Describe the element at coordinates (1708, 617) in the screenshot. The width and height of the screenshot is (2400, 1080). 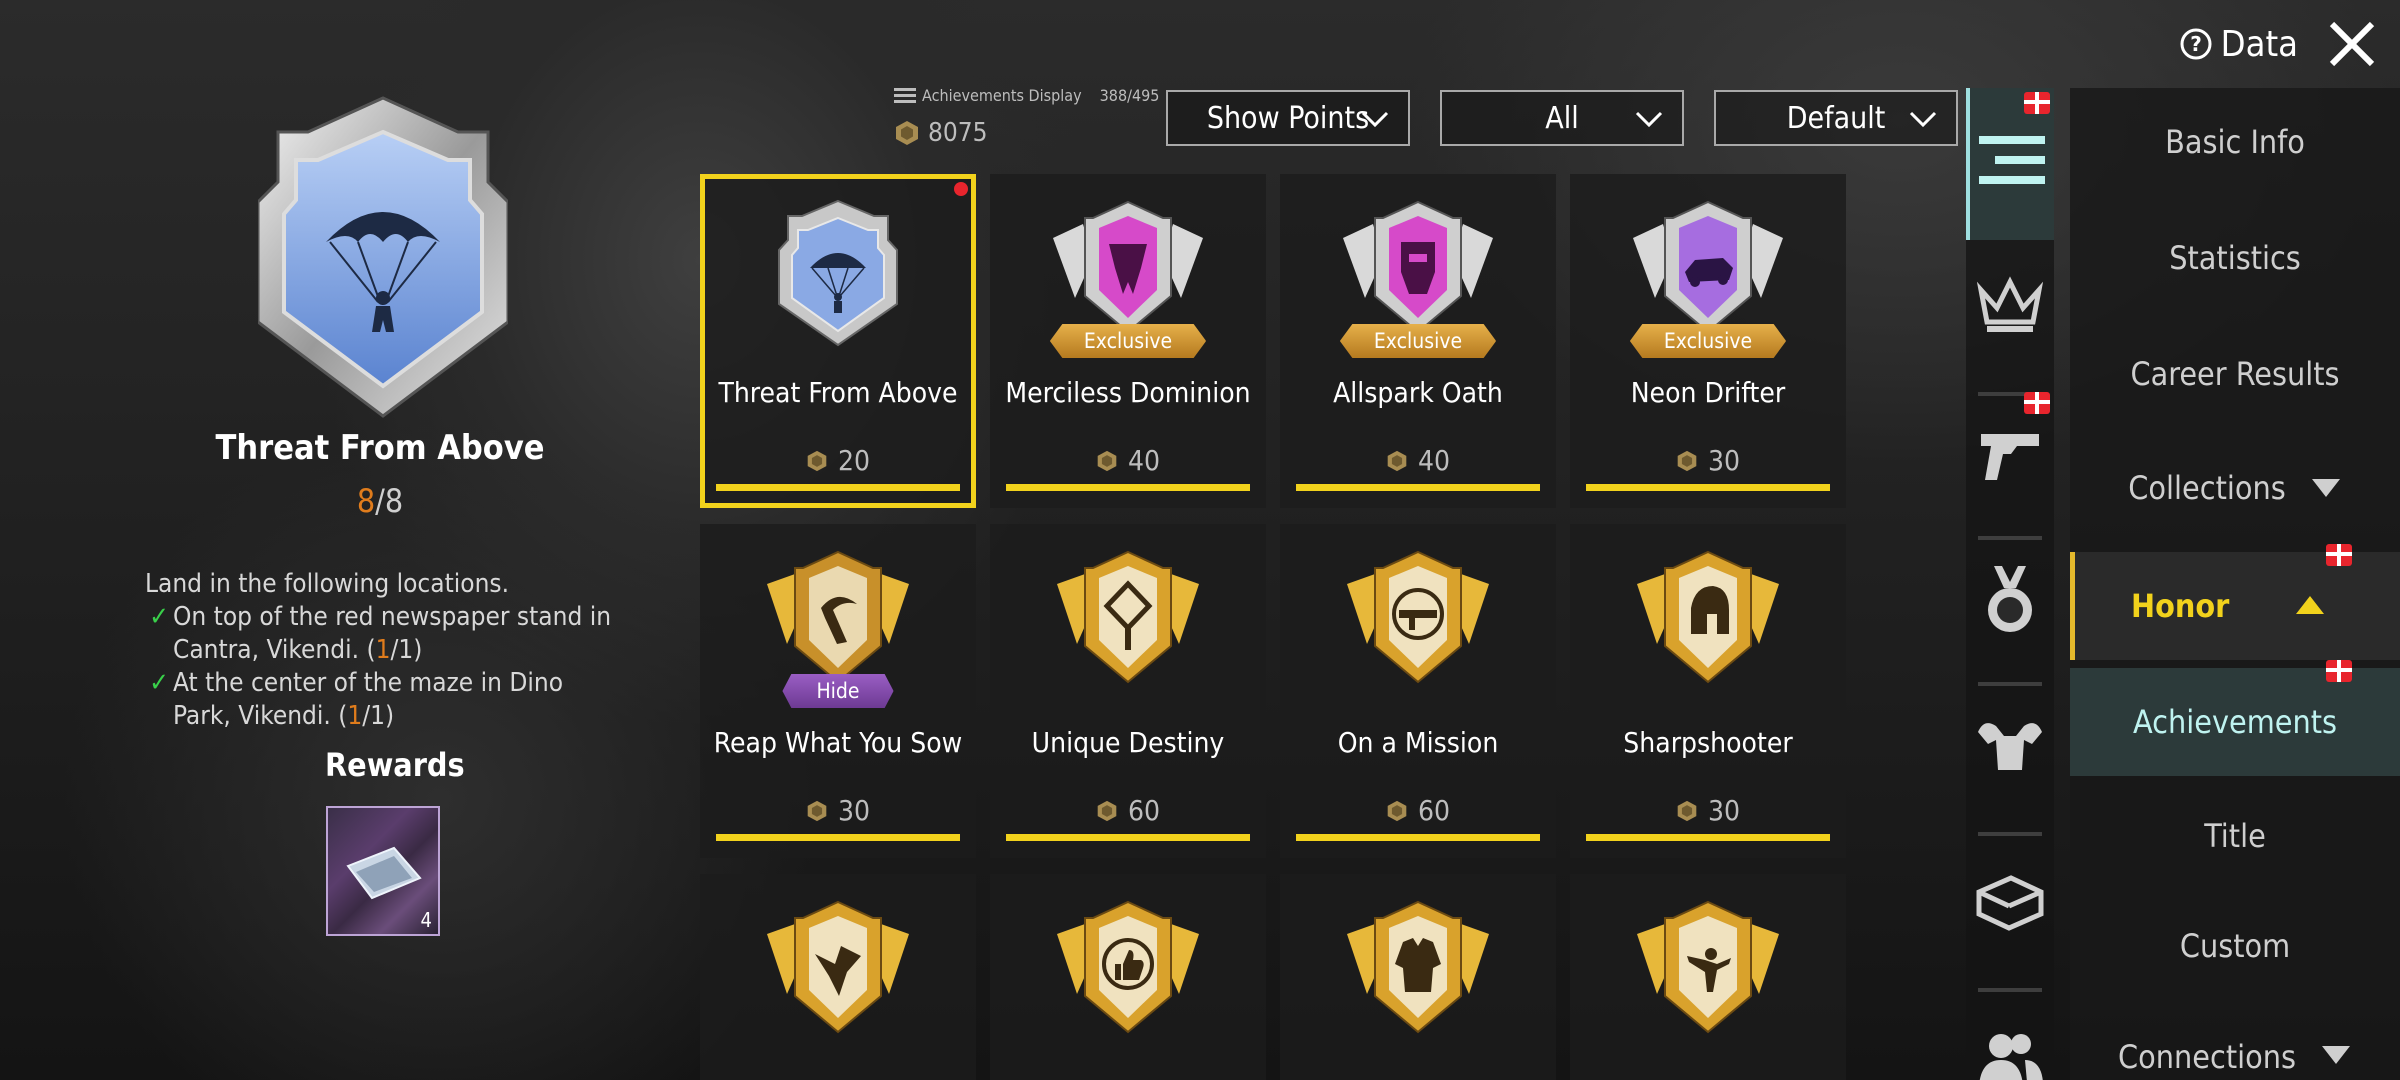
I see `helmet-badge-icon` at that location.